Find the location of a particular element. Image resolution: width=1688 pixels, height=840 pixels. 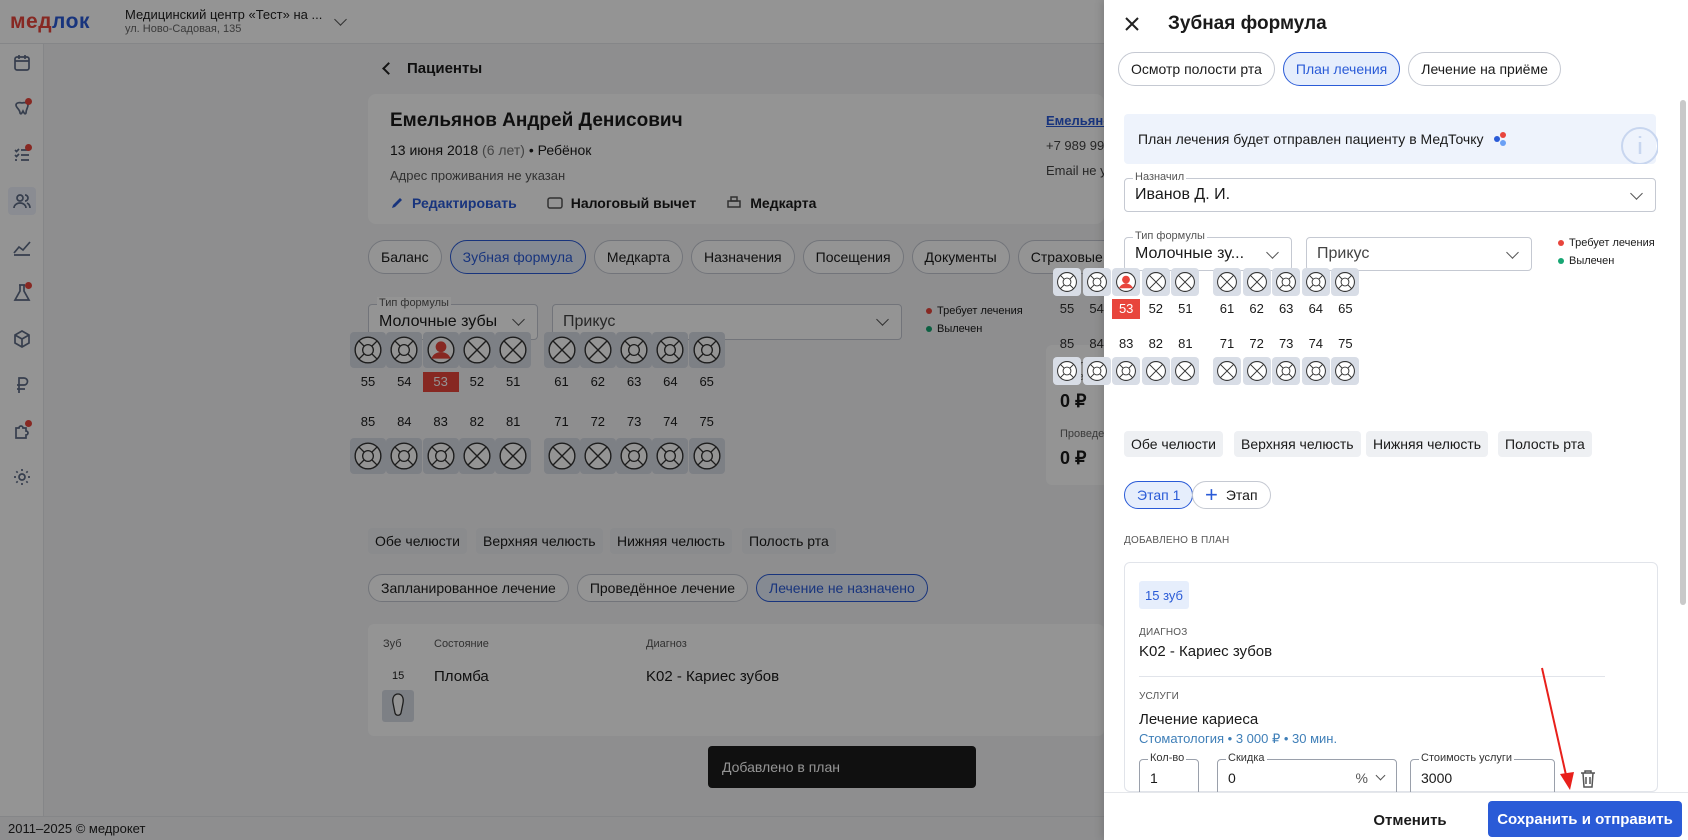

panel-jaw-tag-upper: Верхняя челюсть is located at coordinates (1297, 444).